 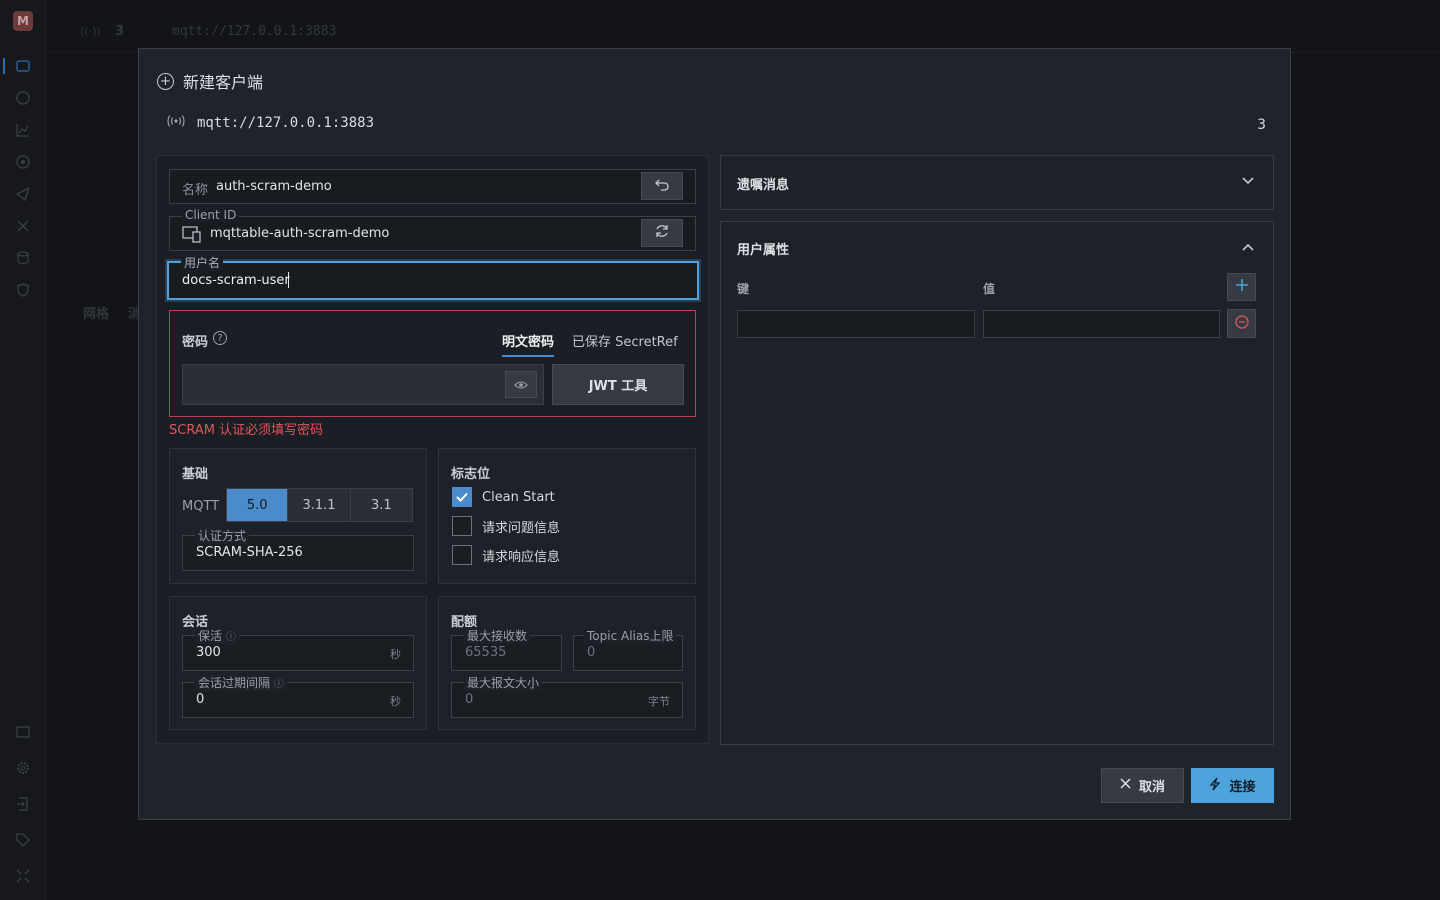 What do you see at coordinates (521, 384) in the screenshot?
I see `eye-icon` at bounding box center [521, 384].